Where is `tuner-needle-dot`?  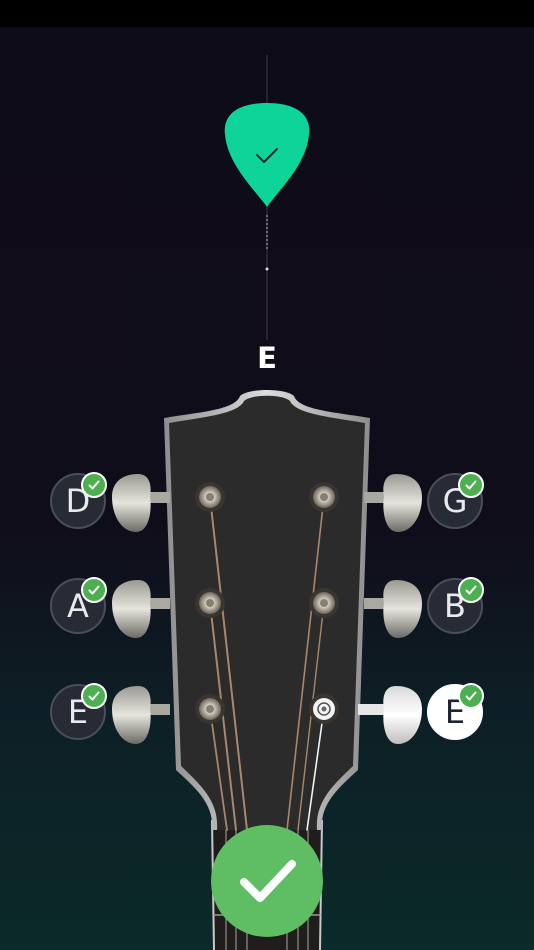 tuner-needle-dot is located at coordinates (267, 269).